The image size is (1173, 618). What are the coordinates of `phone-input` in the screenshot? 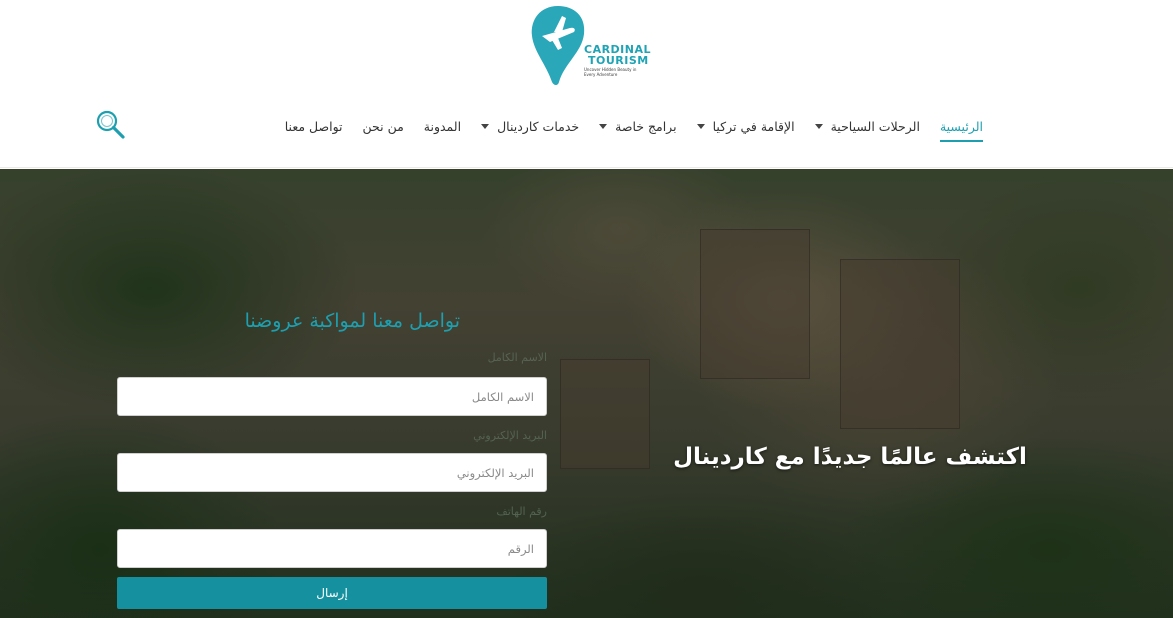 It's located at (332, 548).